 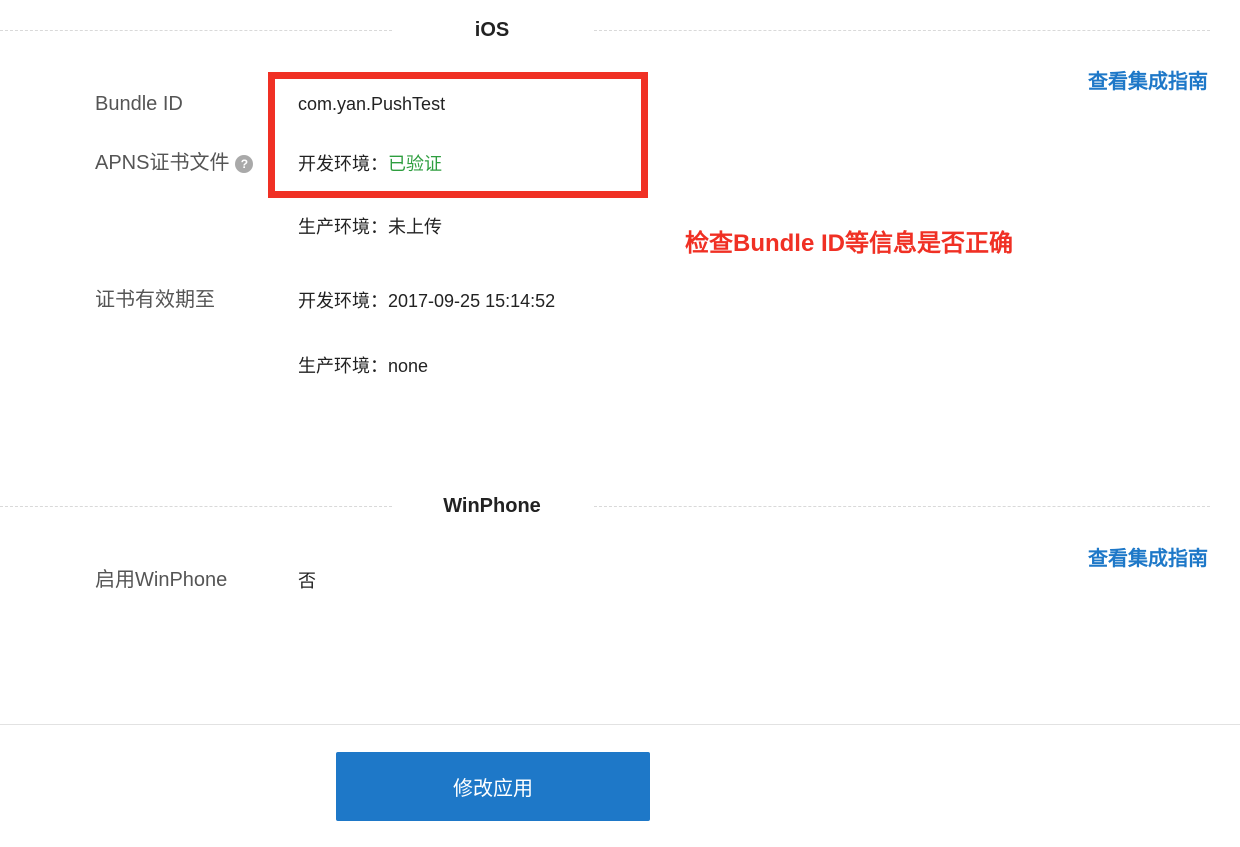 What do you see at coordinates (1148, 556) in the screenshot?
I see `winphone-integration-guide-link: 查看集成指南` at bounding box center [1148, 556].